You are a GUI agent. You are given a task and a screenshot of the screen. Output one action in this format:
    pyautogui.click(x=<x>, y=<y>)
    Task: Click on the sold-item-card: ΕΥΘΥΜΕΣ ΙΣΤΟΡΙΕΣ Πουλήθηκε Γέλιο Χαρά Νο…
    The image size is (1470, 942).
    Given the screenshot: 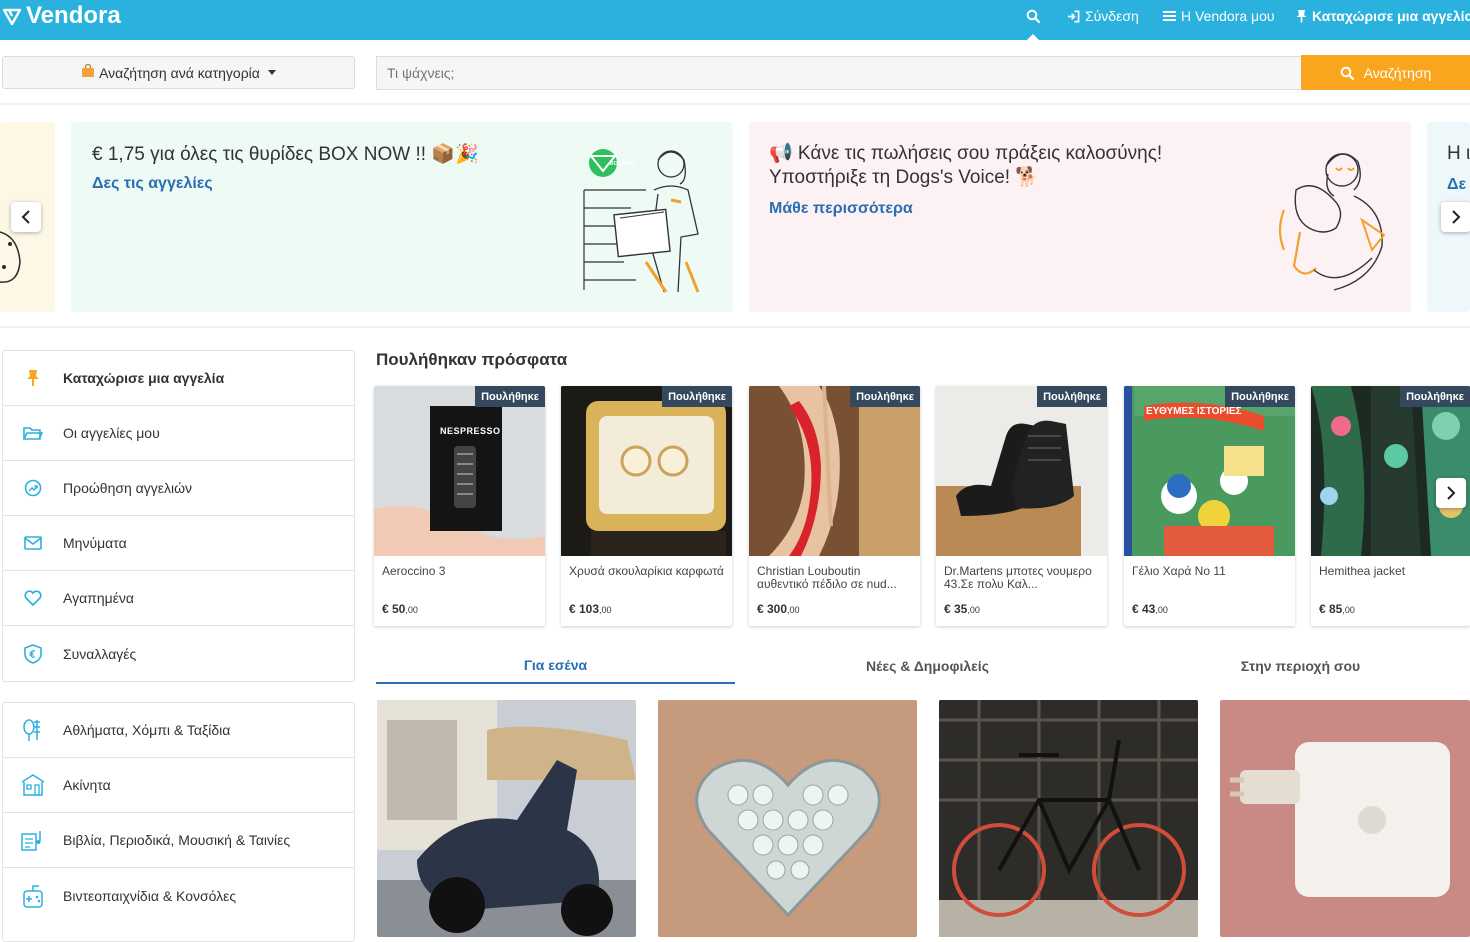 What is the action you would take?
    pyautogui.click(x=1209, y=506)
    